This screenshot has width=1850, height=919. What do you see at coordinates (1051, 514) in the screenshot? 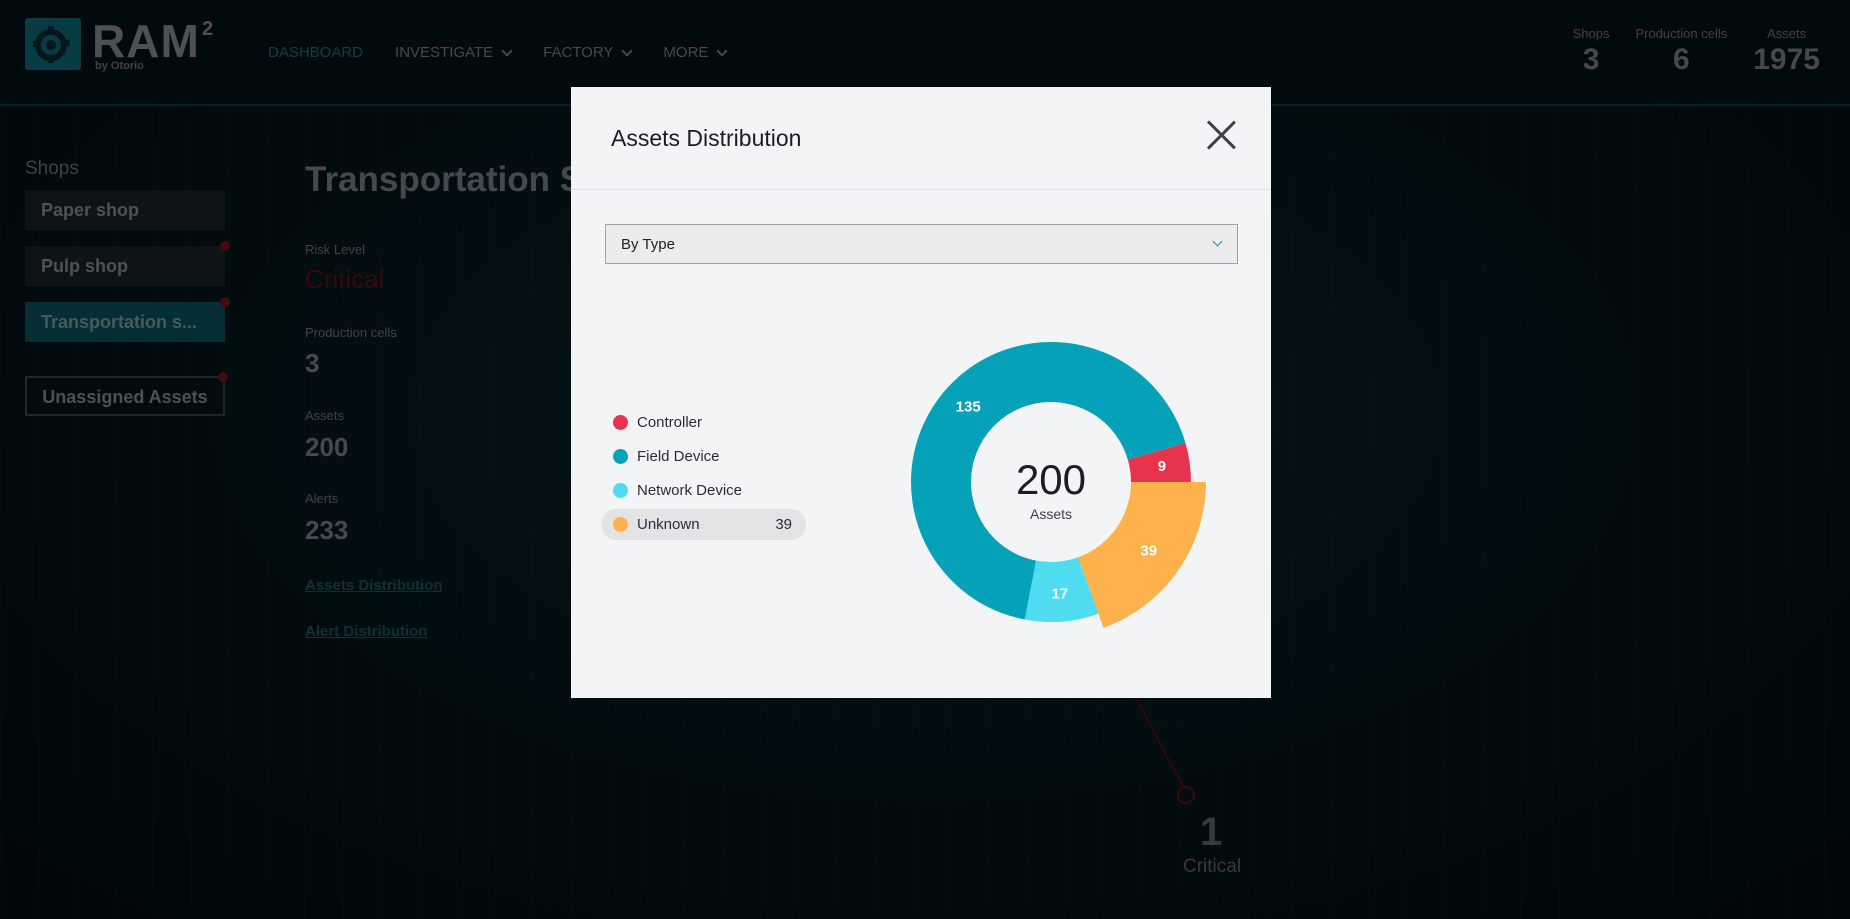
I see `donut-center-label: Assets` at bounding box center [1051, 514].